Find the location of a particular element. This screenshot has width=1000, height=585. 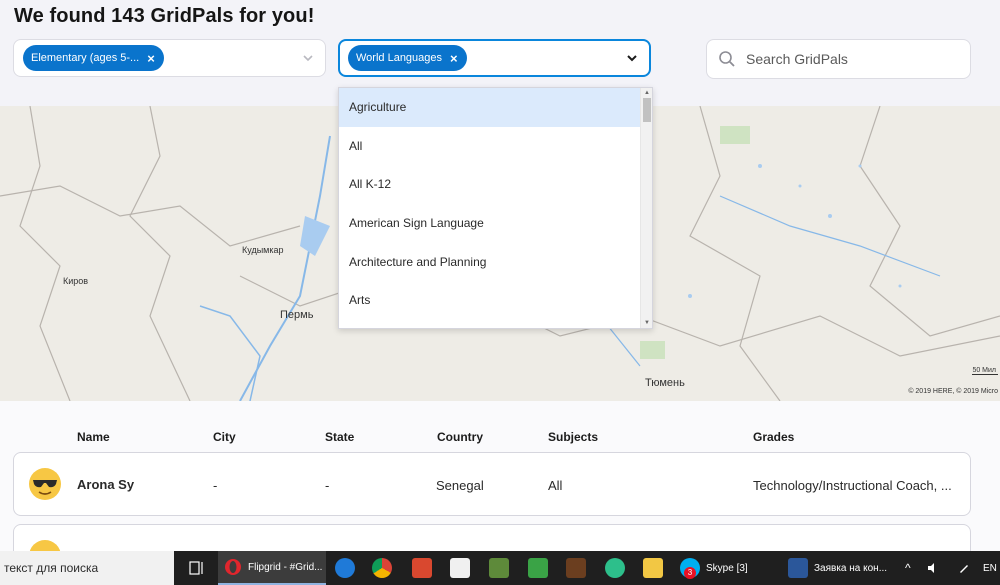

scroll-down-icon: ▼ is located at coordinates (647, 323).